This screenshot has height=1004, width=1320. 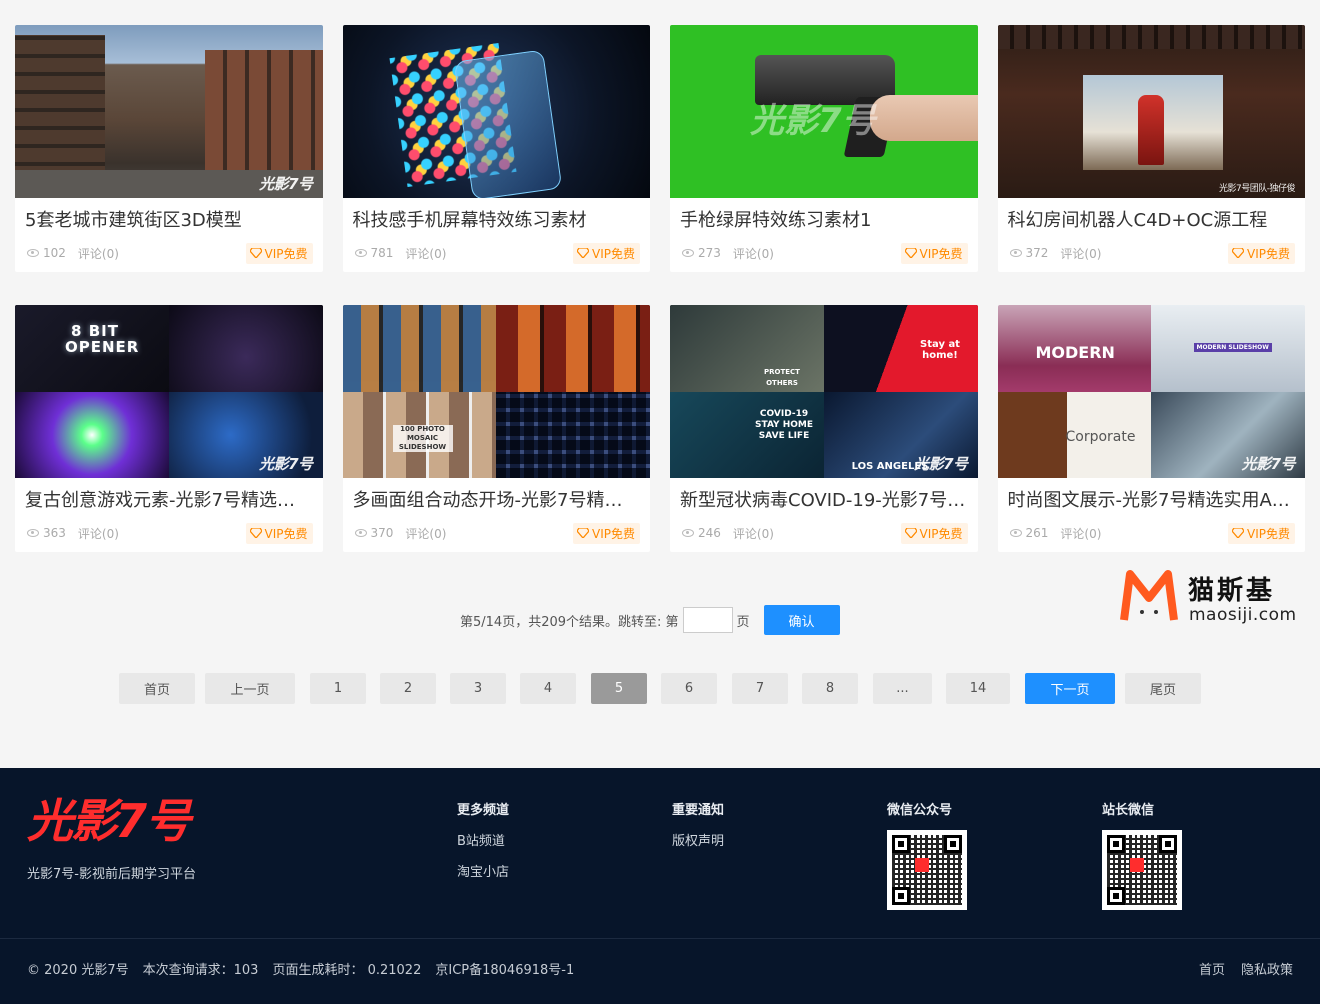 I want to click on copyright-text: © 2020 光影7号, so click(x=78, y=970).